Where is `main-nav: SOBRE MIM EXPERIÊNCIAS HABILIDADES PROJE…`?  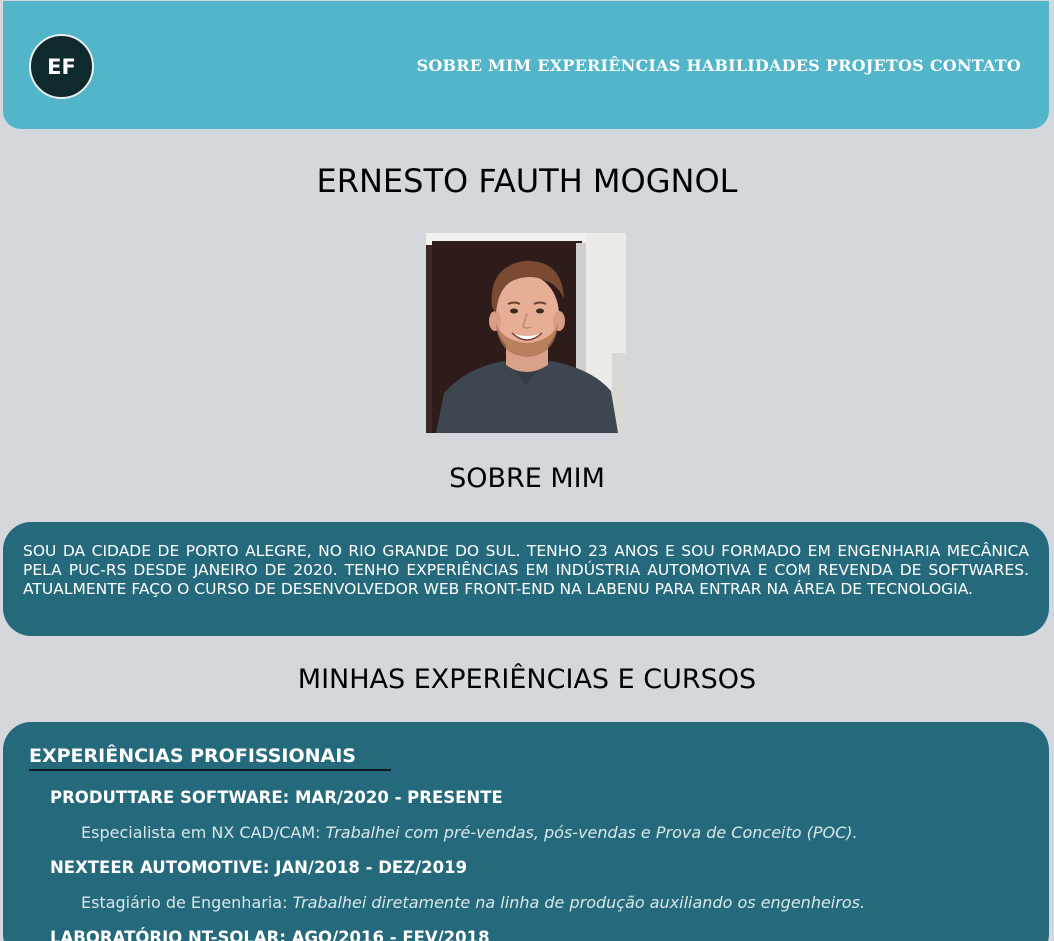
main-nav: SOBRE MIM EXPERIÊNCIAS HABILIDADES PROJE… is located at coordinates (719, 65).